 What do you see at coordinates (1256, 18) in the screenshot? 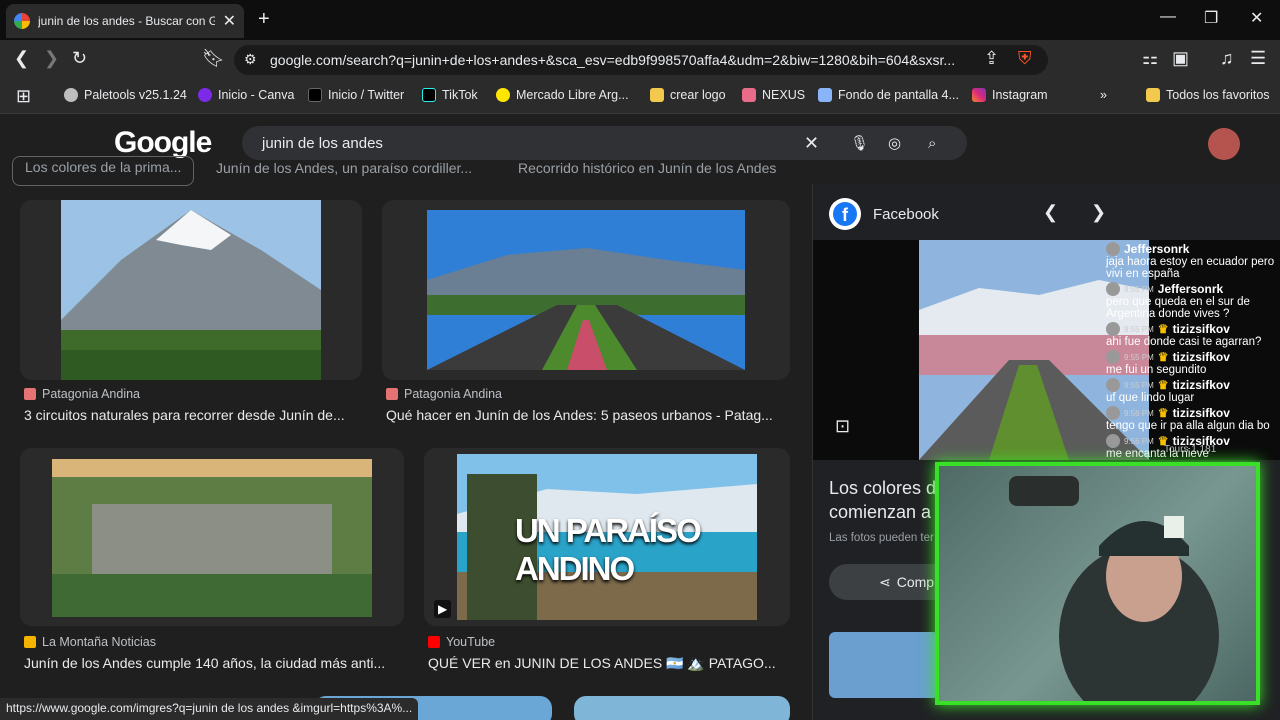
I see `window-close-icon: ✕` at bounding box center [1256, 18].